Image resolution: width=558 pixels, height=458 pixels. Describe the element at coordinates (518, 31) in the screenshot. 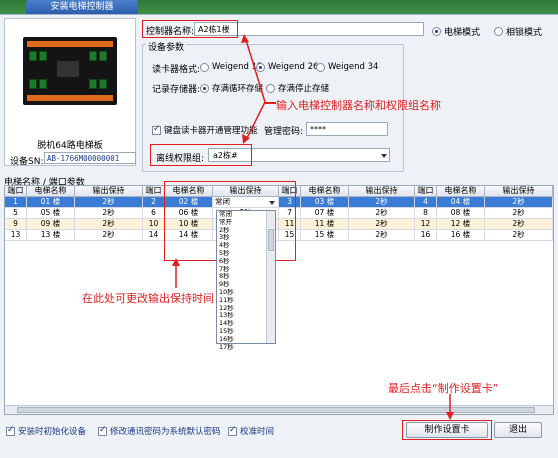

I see `lock-mode-radio: 相锁模式` at that location.